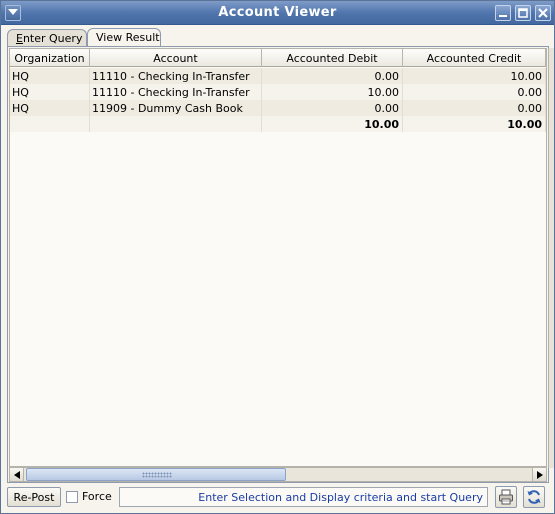 This screenshot has width=555, height=514. I want to click on close-icon, so click(543, 13).